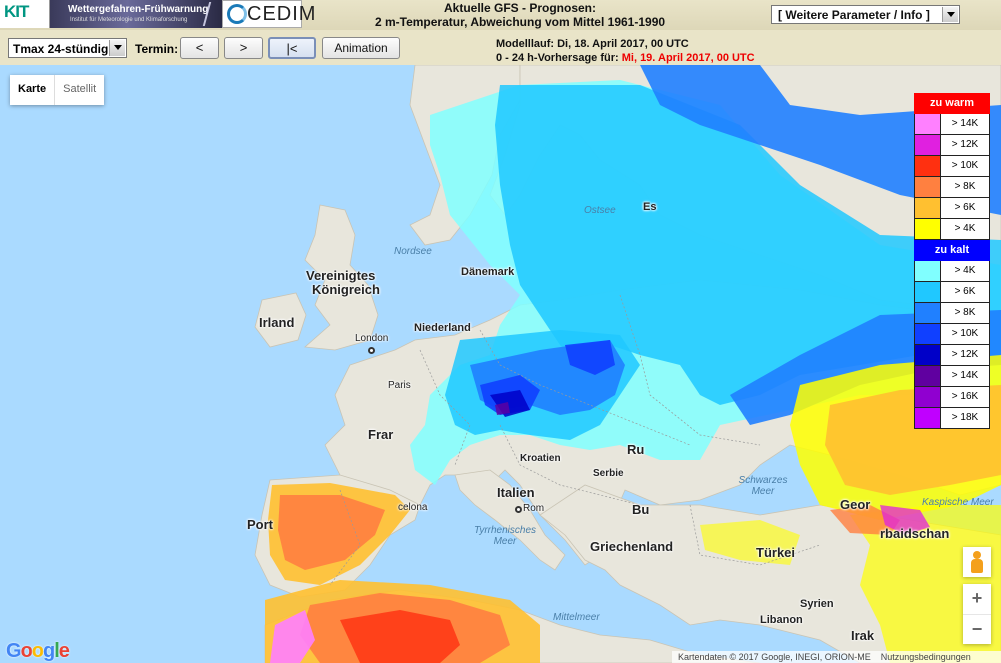 The image size is (1001, 663). Describe the element at coordinates (79, 90) in the screenshot. I see `map-type-satellite-button: Satellit` at that location.